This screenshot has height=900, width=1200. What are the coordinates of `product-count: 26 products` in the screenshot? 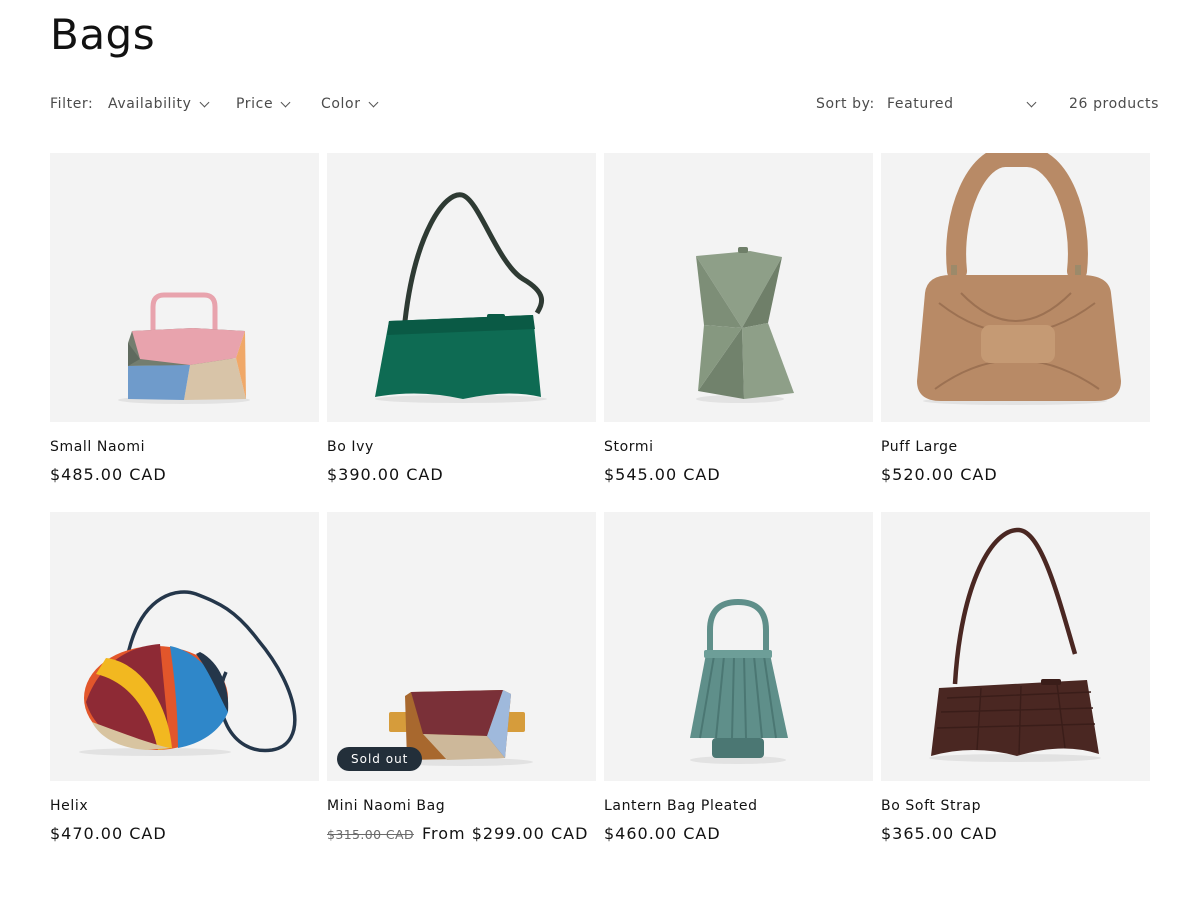 It's located at (1114, 104).